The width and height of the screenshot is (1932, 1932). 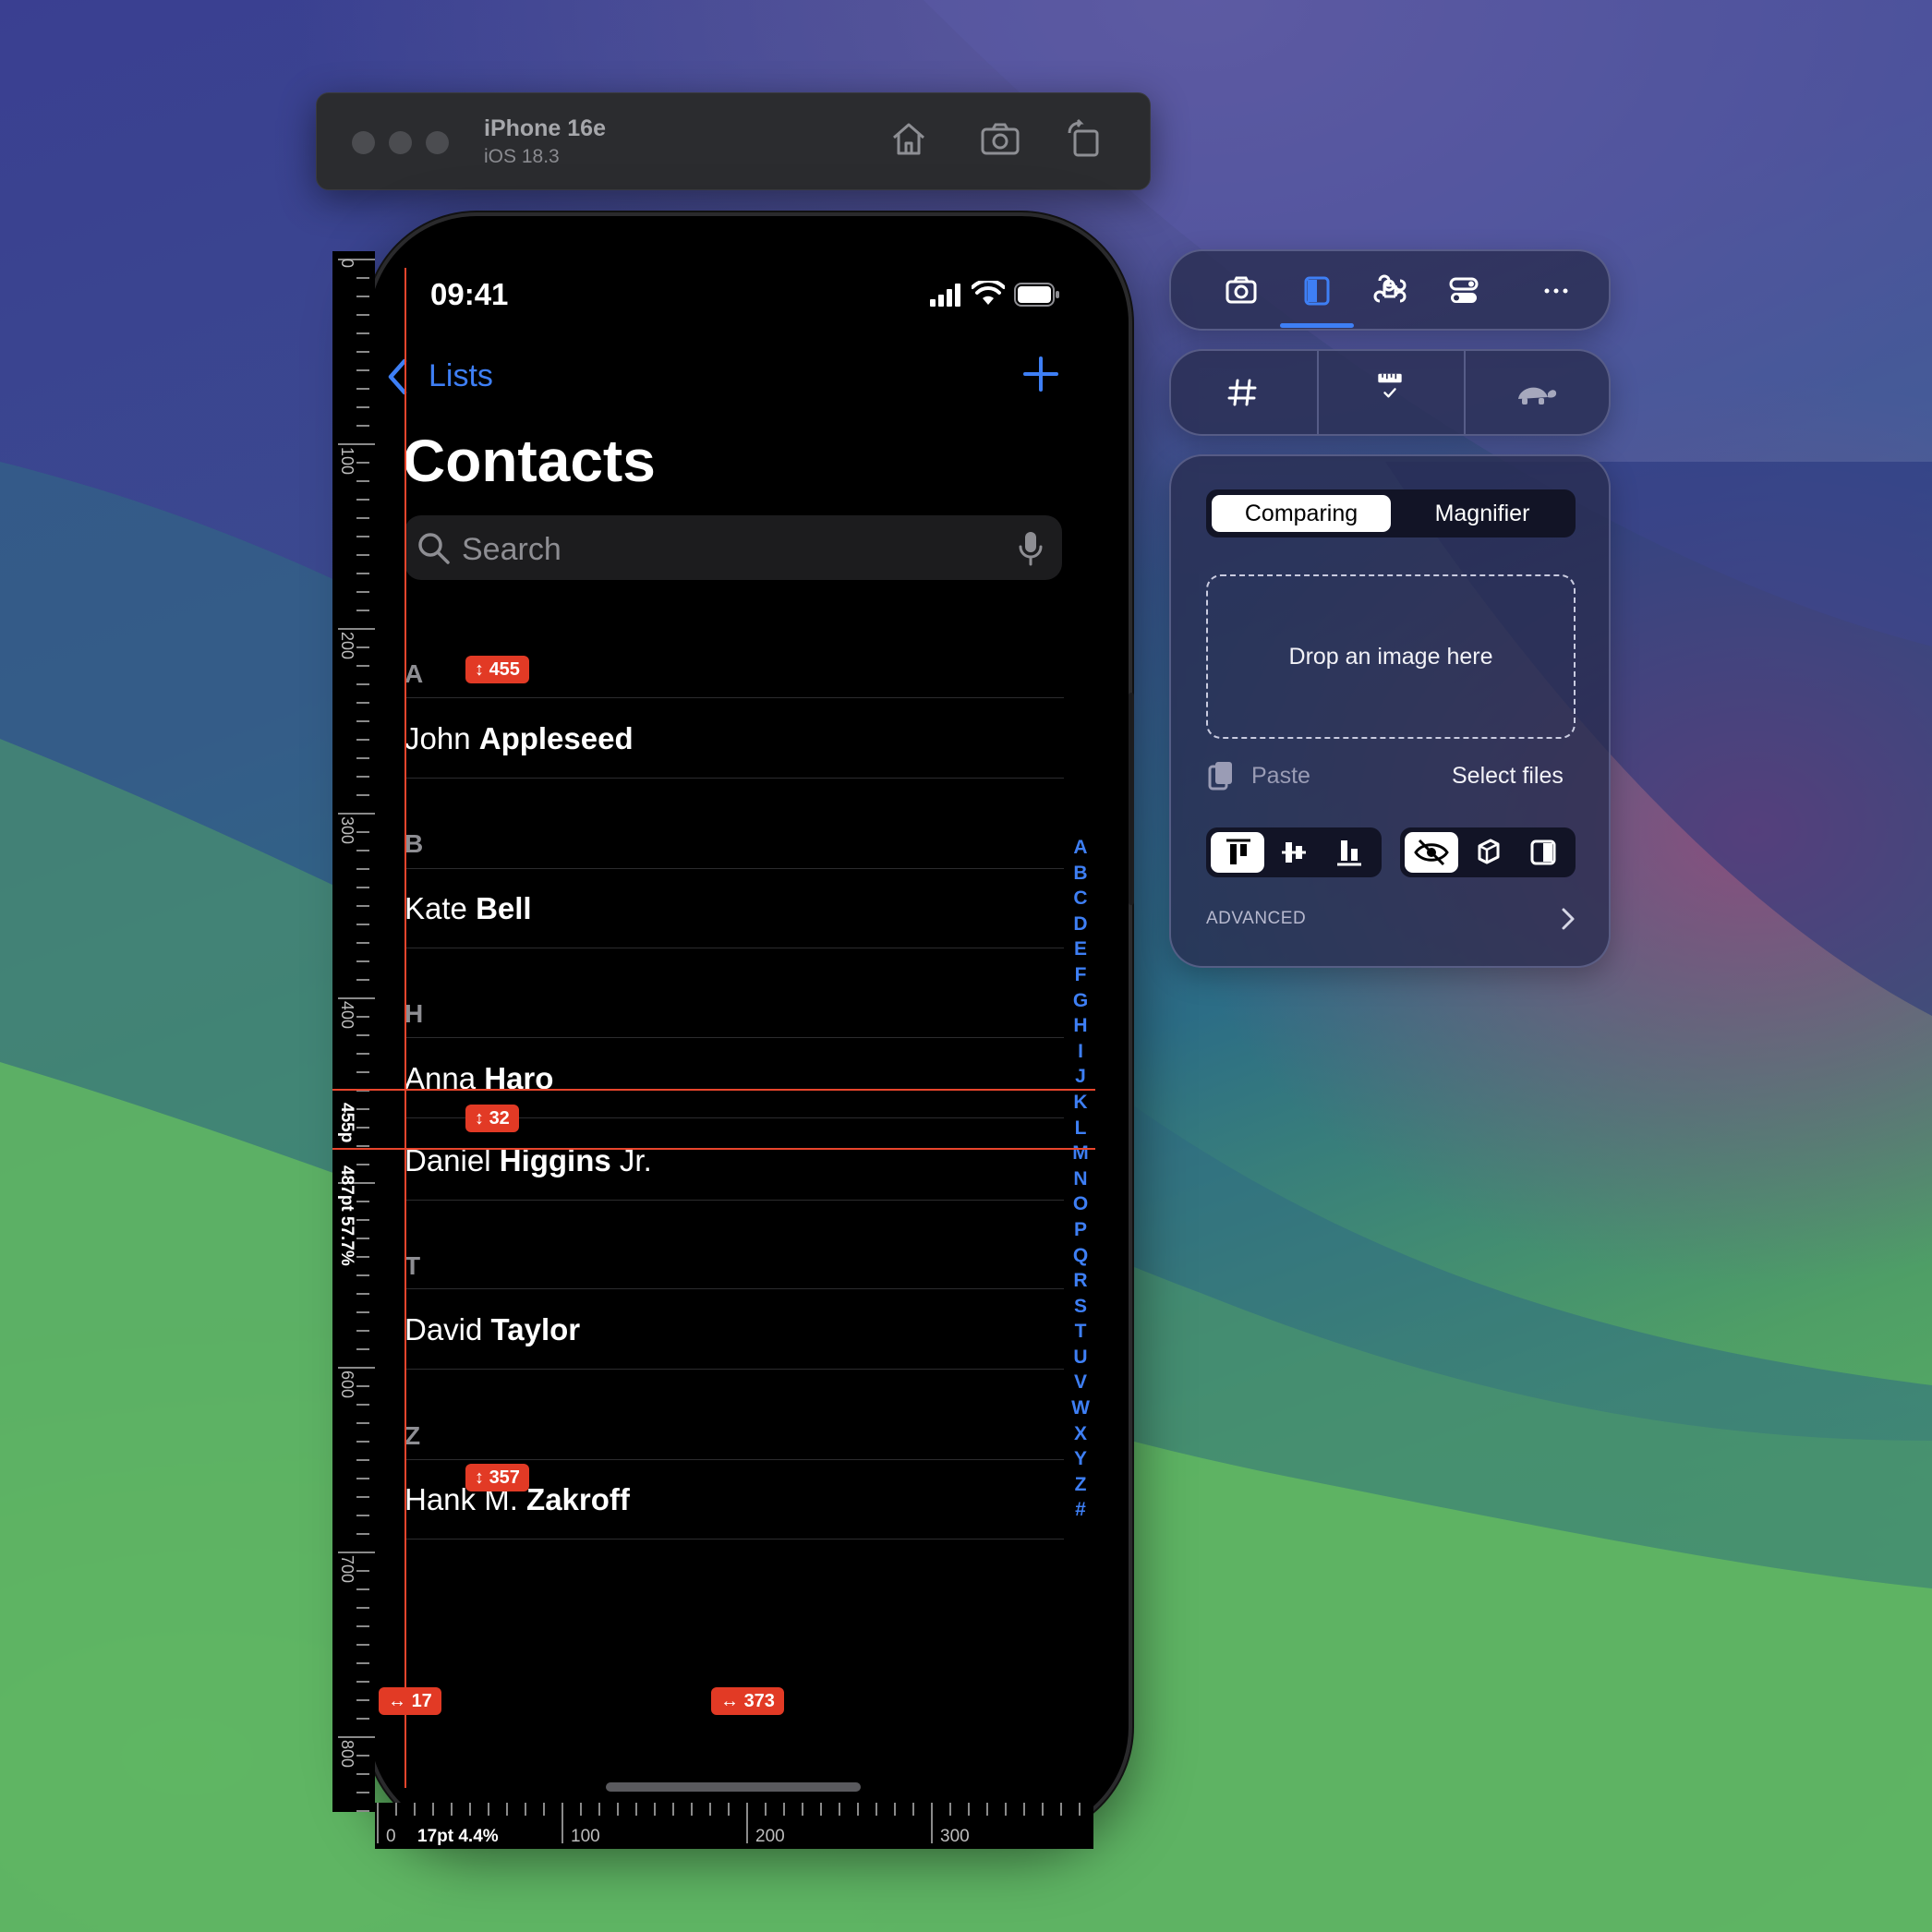 What do you see at coordinates (1080, 1382) in the screenshot?
I see `index-letter: V` at bounding box center [1080, 1382].